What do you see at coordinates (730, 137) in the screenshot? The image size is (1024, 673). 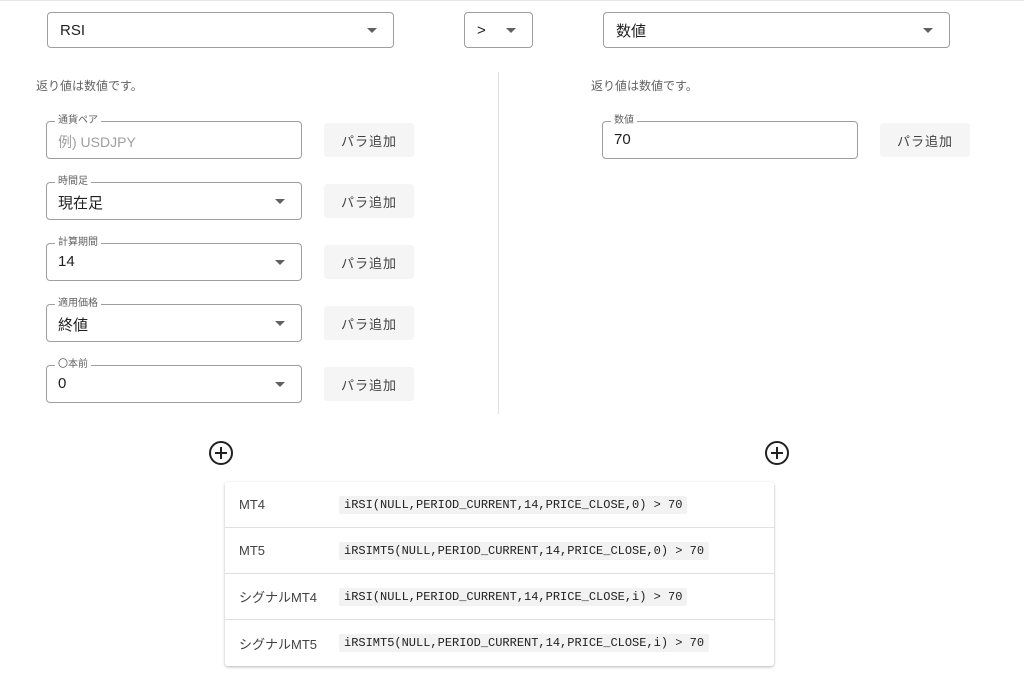 I see `numeric-value-field: 数値 70` at bounding box center [730, 137].